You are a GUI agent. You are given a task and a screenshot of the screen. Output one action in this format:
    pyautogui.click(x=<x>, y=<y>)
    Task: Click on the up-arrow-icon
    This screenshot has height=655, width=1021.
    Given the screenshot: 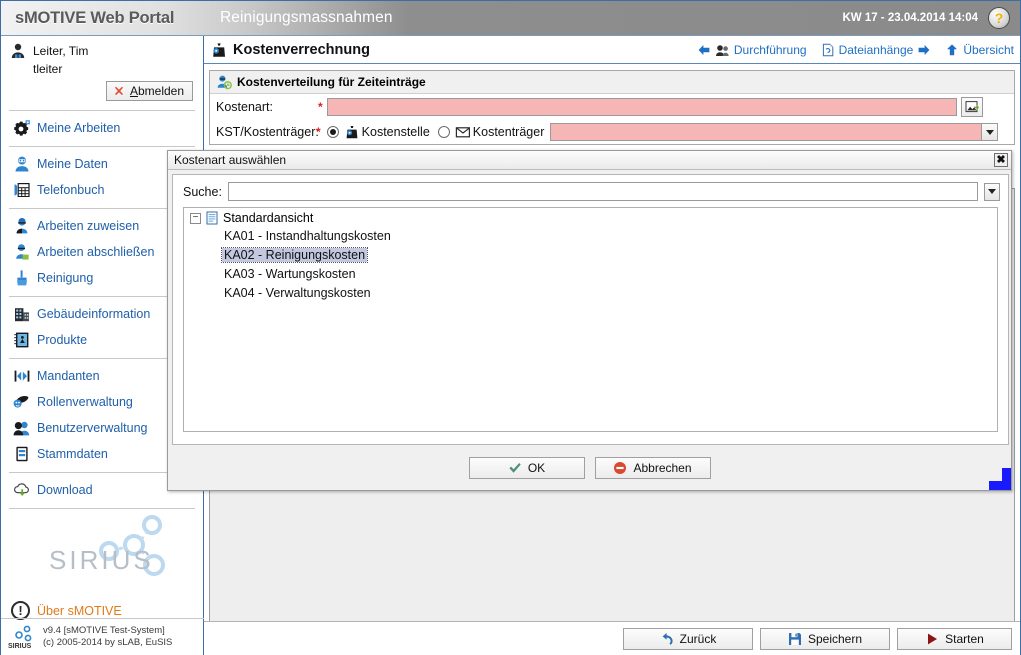 What is the action you would take?
    pyautogui.click(x=952, y=50)
    